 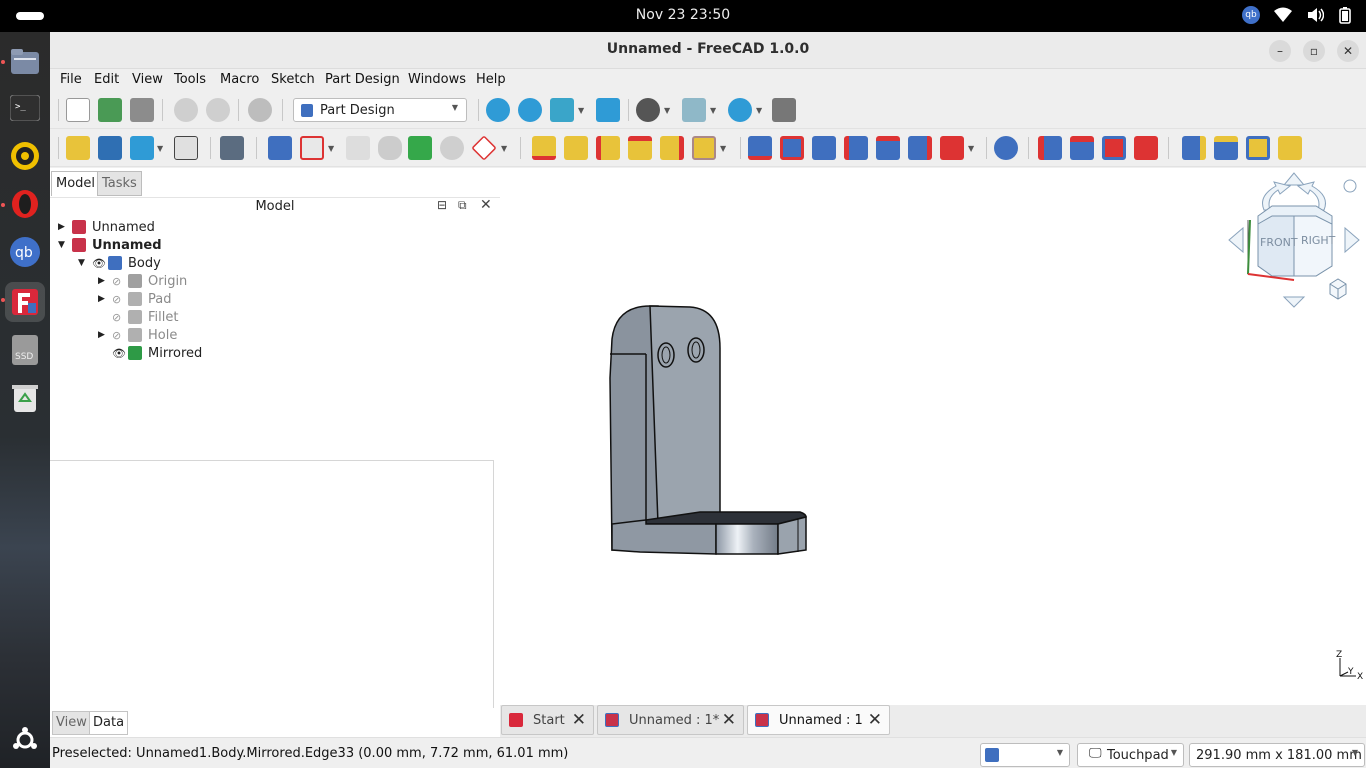 I want to click on close-button: ✕, so click(x=1348, y=51).